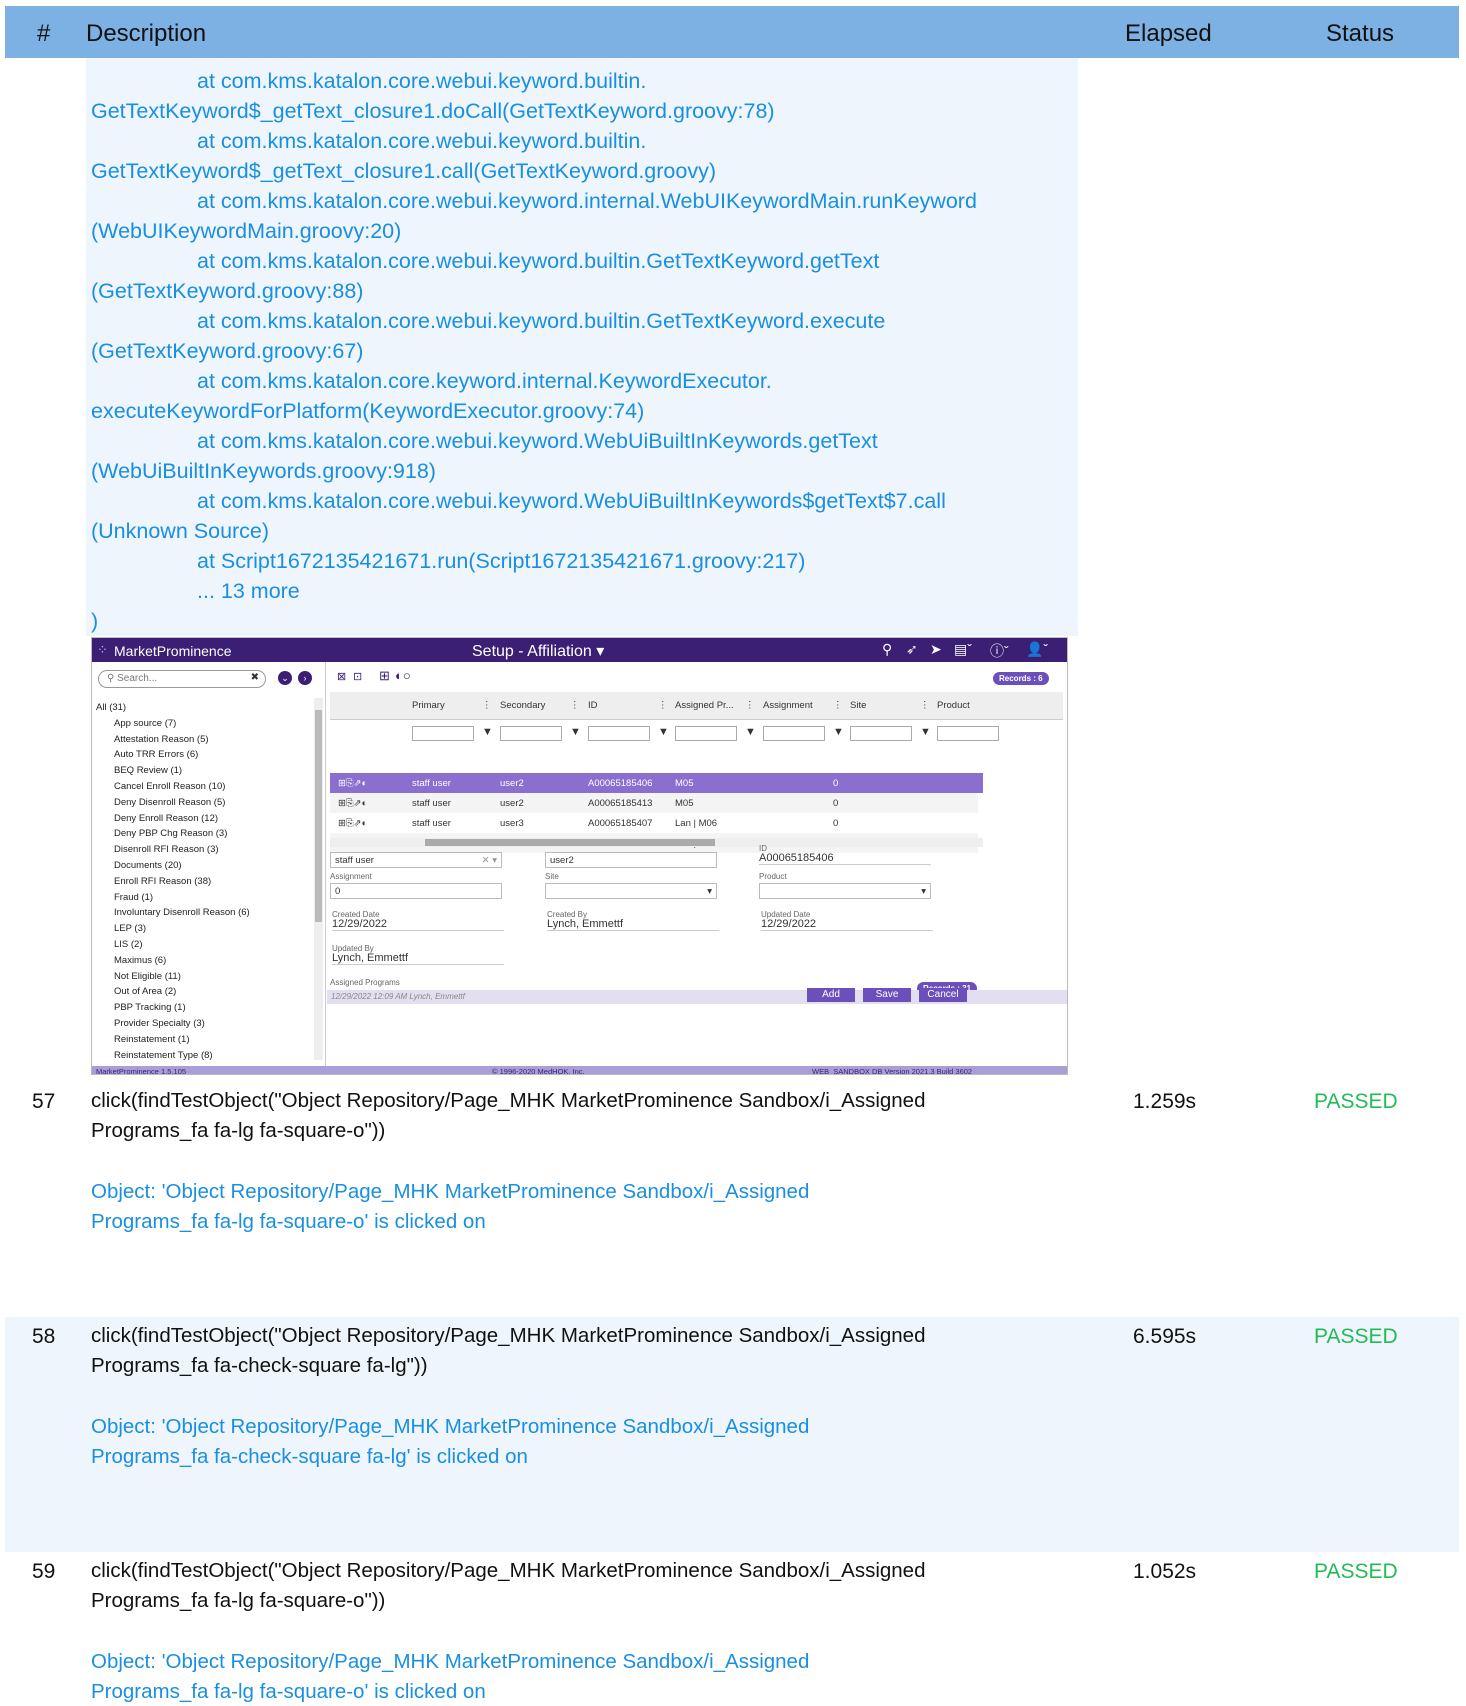 The height and width of the screenshot is (1706, 1466). What do you see at coordinates (428, 705) in the screenshot?
I see `column-header: Primary` at bounding box center [428, 705].